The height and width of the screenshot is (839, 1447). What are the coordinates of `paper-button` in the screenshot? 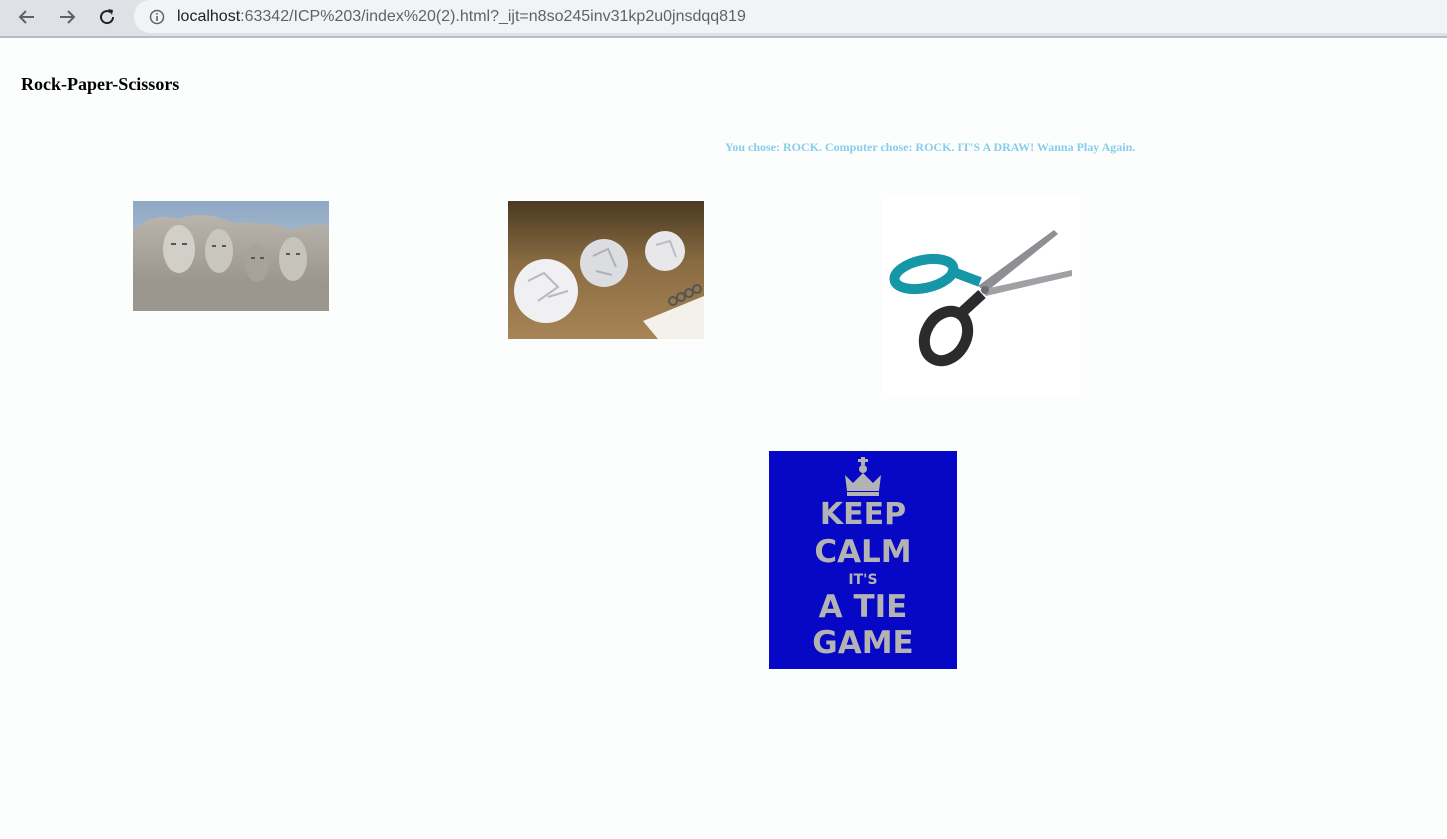 It's located at (606, 270).